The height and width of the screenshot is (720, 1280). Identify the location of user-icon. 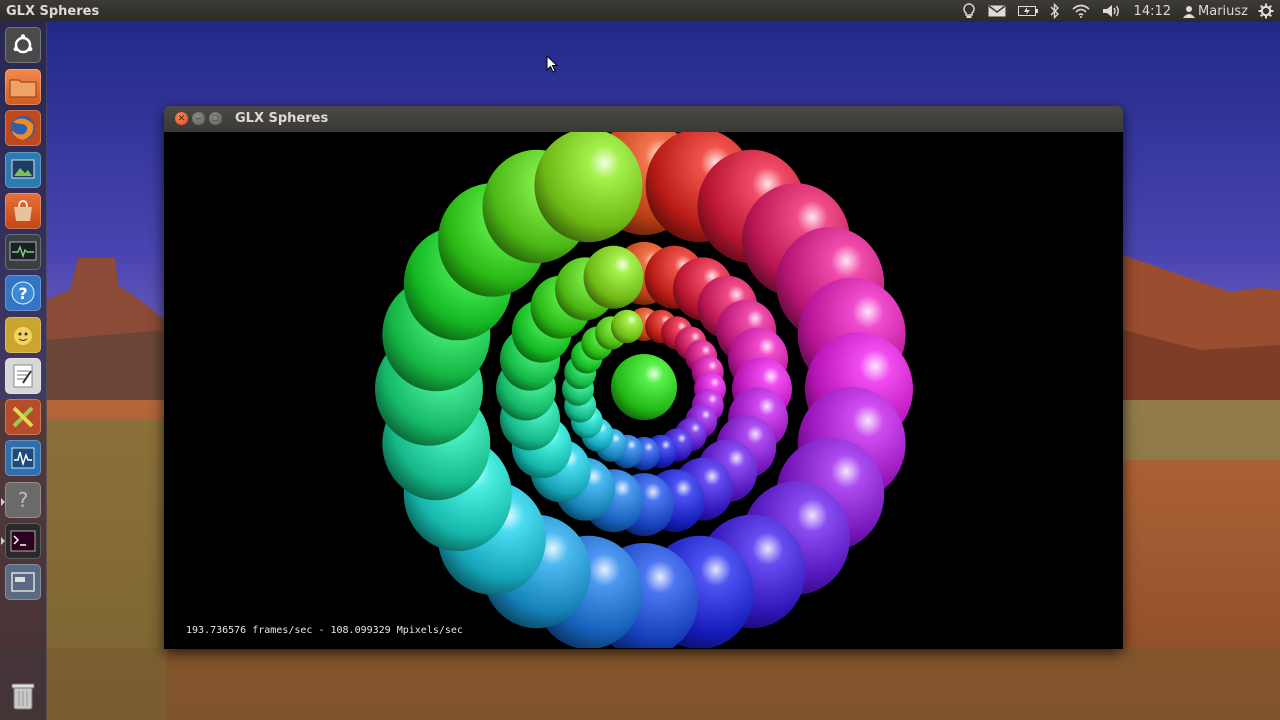
(1189, 11).